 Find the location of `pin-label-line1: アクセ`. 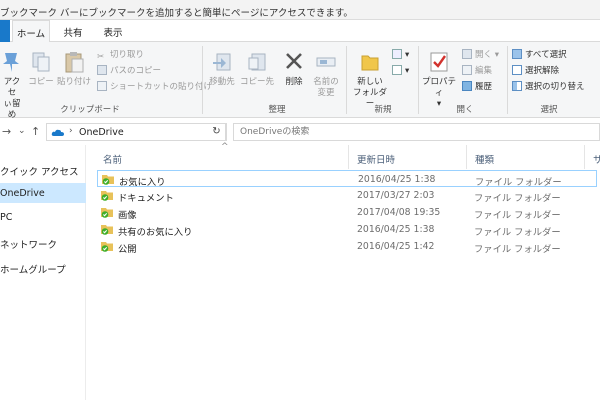

pin-label-line1: アクセ is located at coordinates (12, 87).